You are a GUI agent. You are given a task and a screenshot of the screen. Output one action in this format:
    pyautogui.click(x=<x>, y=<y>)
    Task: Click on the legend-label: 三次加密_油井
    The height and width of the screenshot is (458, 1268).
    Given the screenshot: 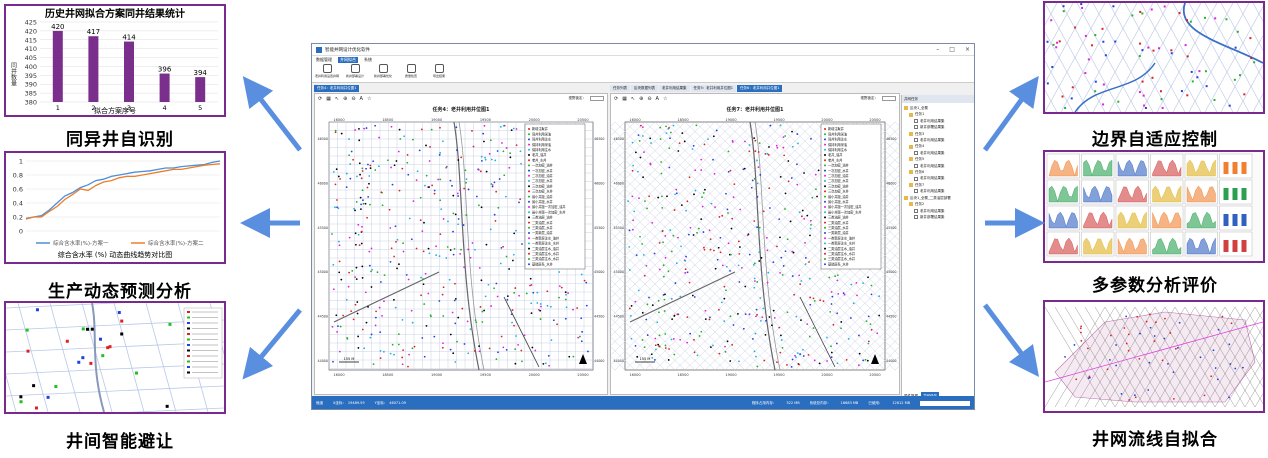 What is the action you would take?
    pyautogui.click(x=838, y=185)
    